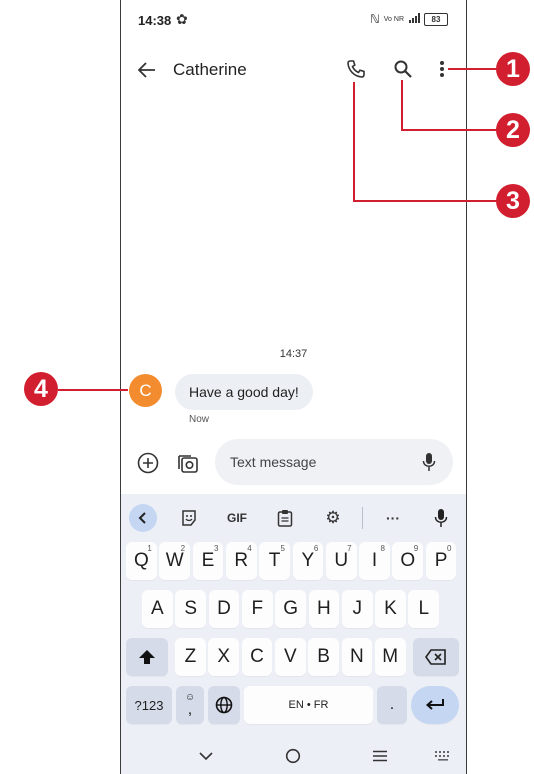  I want to click on key-label: B, so click(323, 656).